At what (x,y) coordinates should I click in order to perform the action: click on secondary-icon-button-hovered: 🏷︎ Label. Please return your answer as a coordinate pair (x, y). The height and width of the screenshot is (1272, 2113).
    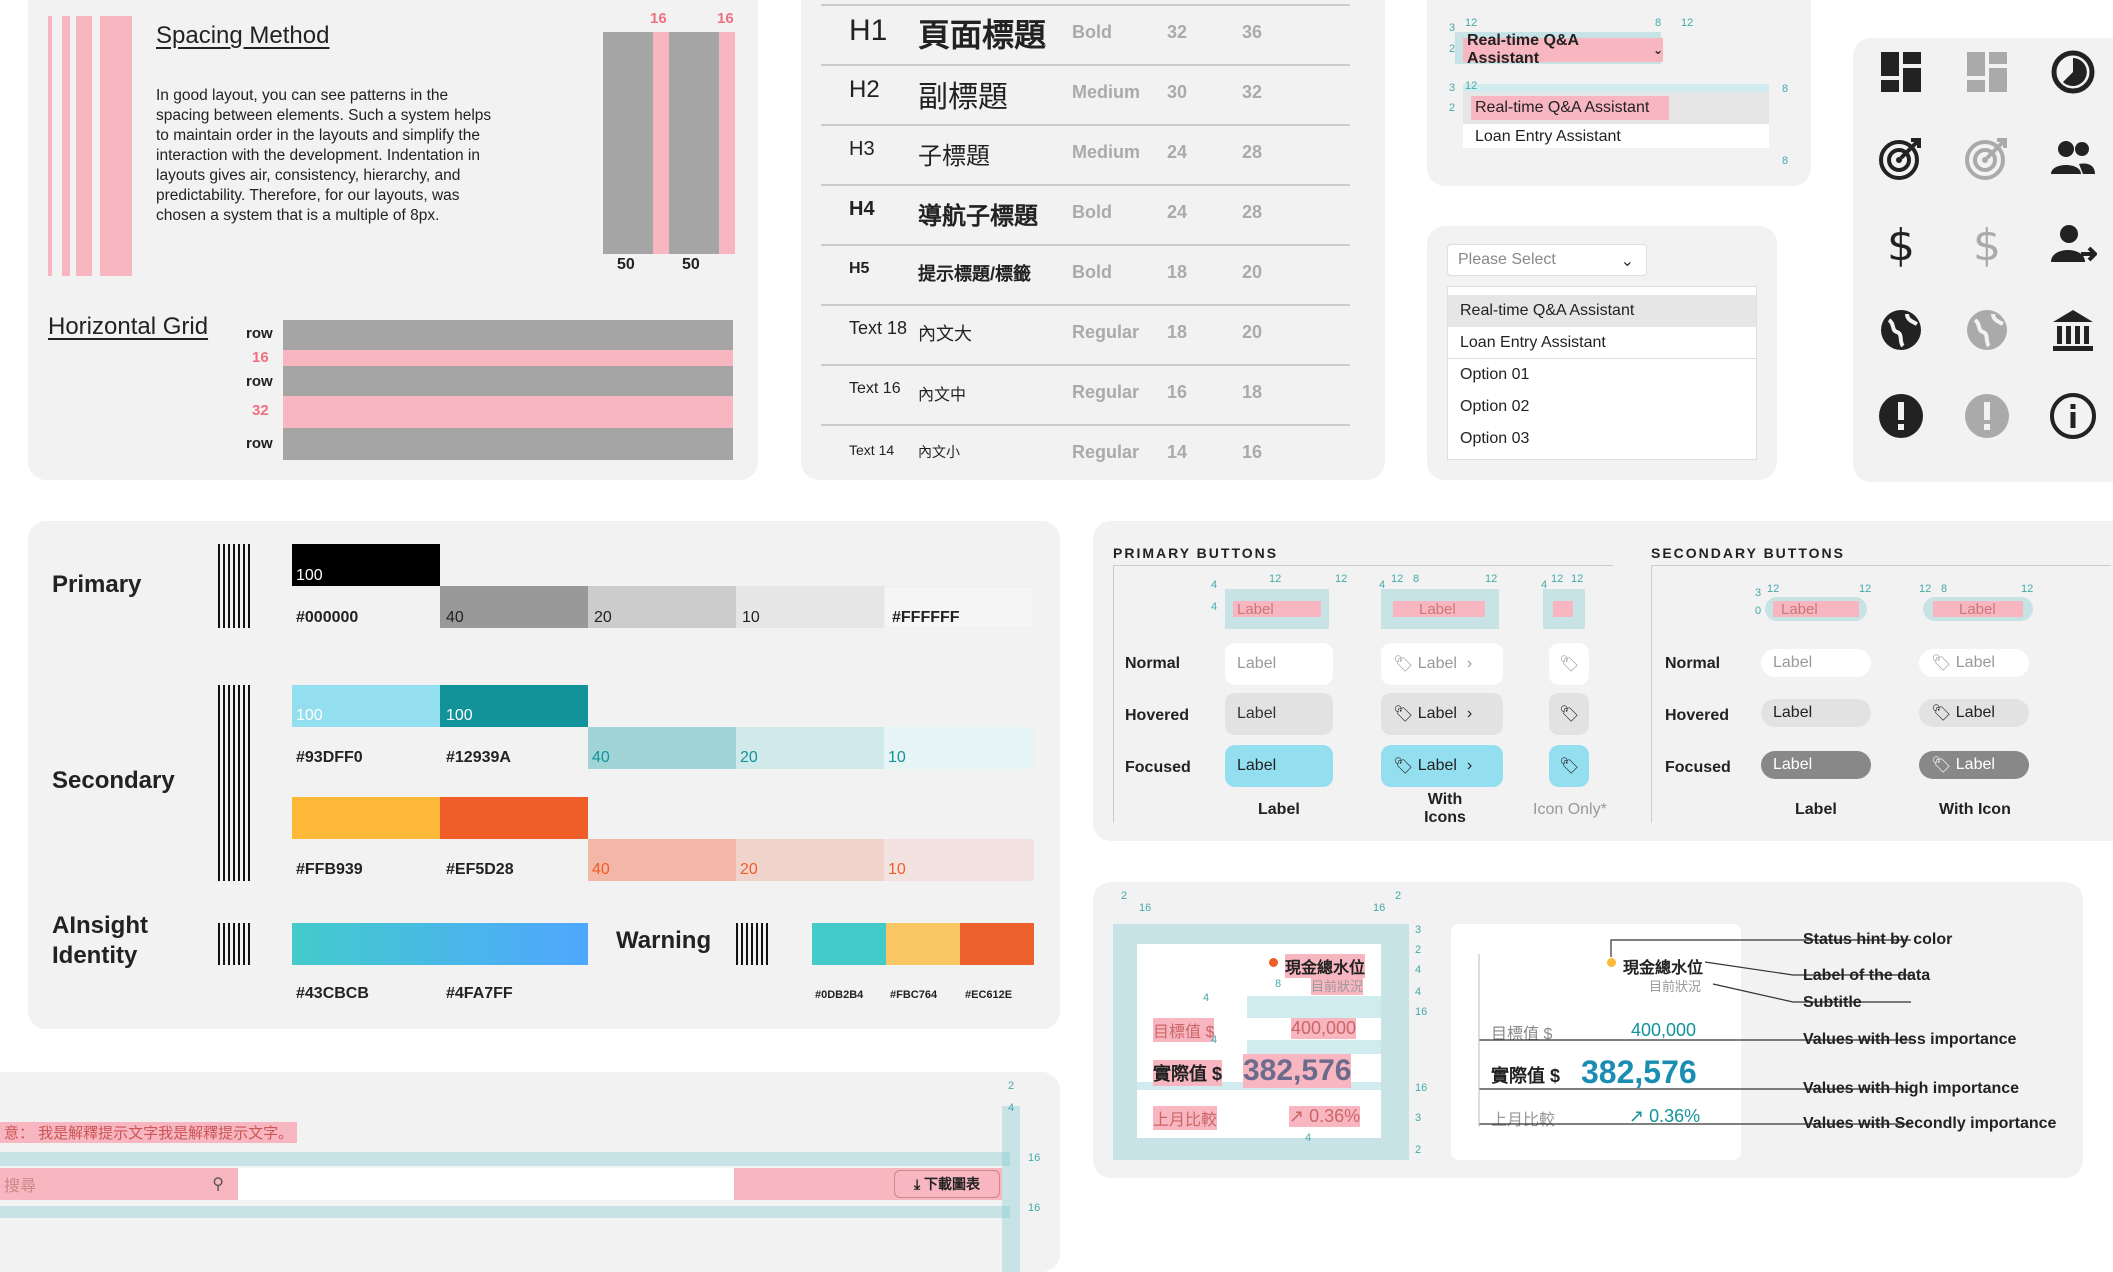
    Looking at the image, I should click on (1974, 713).